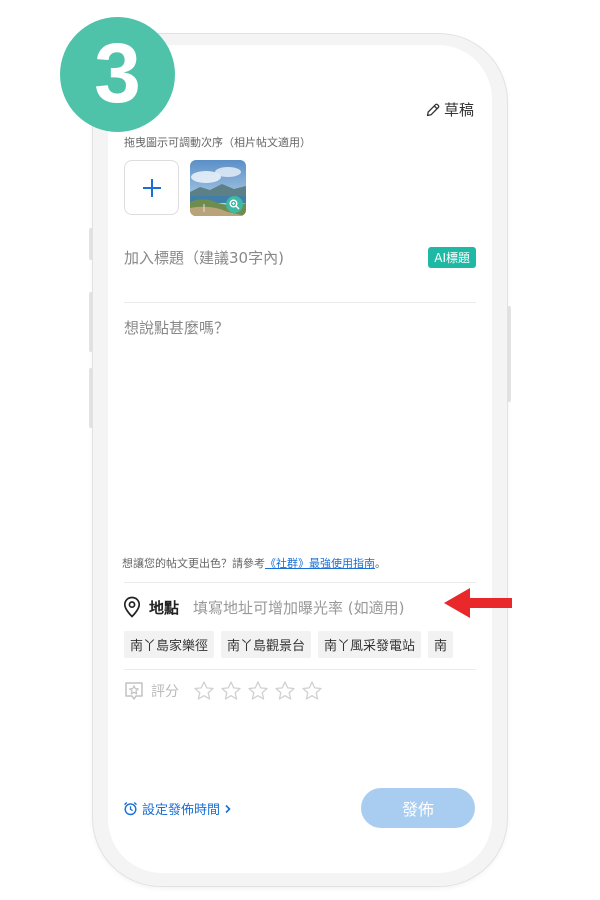  What do you see at coordinates (218, 188) in the screenshot?
I see `photo-thumbnail` at bounding box center [218, 188].